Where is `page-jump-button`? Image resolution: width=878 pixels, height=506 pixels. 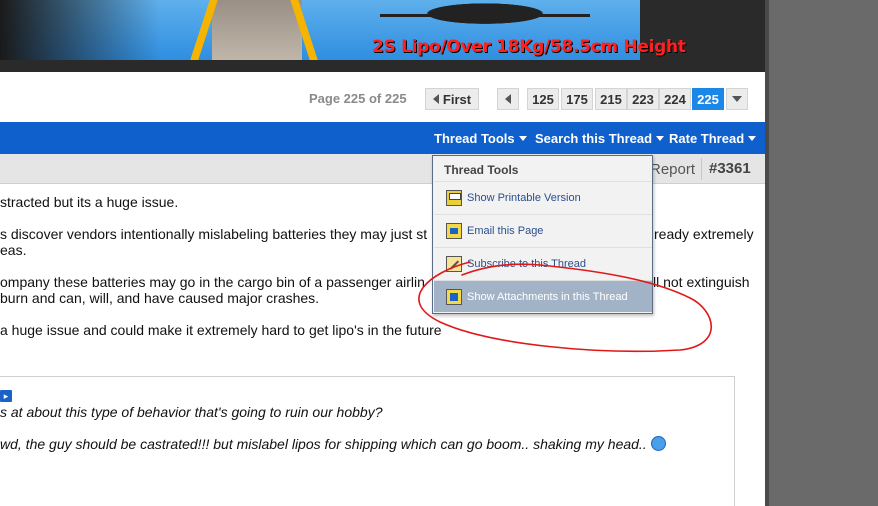 page-jump-button is located at coordinates (737, 99).